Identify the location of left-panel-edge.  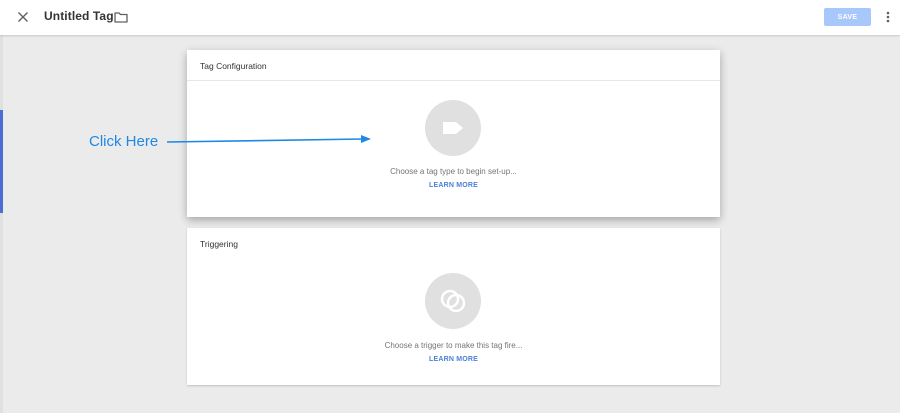
(1, 224).